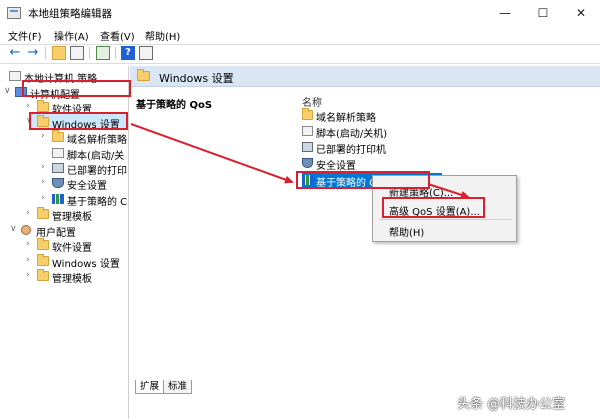 Image resolution: width=600 pixels, height=419 pixels. What do you see at coordinates (59, 53) in the screenshot?
I see `up-folder-icon` at bounding box center [59, 53].